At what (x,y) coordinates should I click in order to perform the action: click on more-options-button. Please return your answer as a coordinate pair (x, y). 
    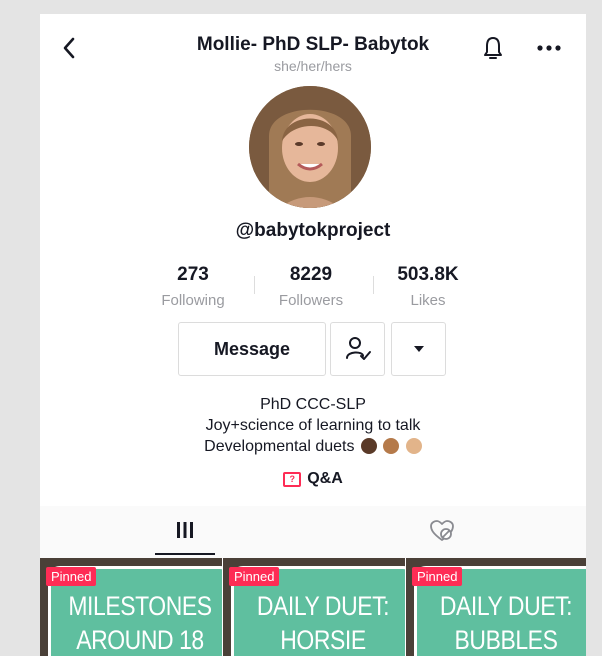
    Looking at the image, I should click on (549, 48).